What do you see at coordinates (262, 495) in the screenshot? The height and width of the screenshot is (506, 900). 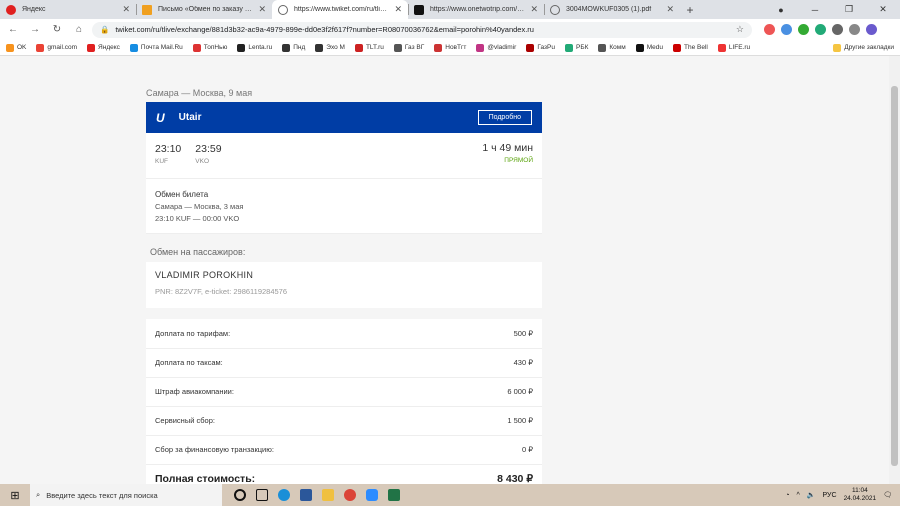 I see `task-view-icon` at bounding box center [262, 495].